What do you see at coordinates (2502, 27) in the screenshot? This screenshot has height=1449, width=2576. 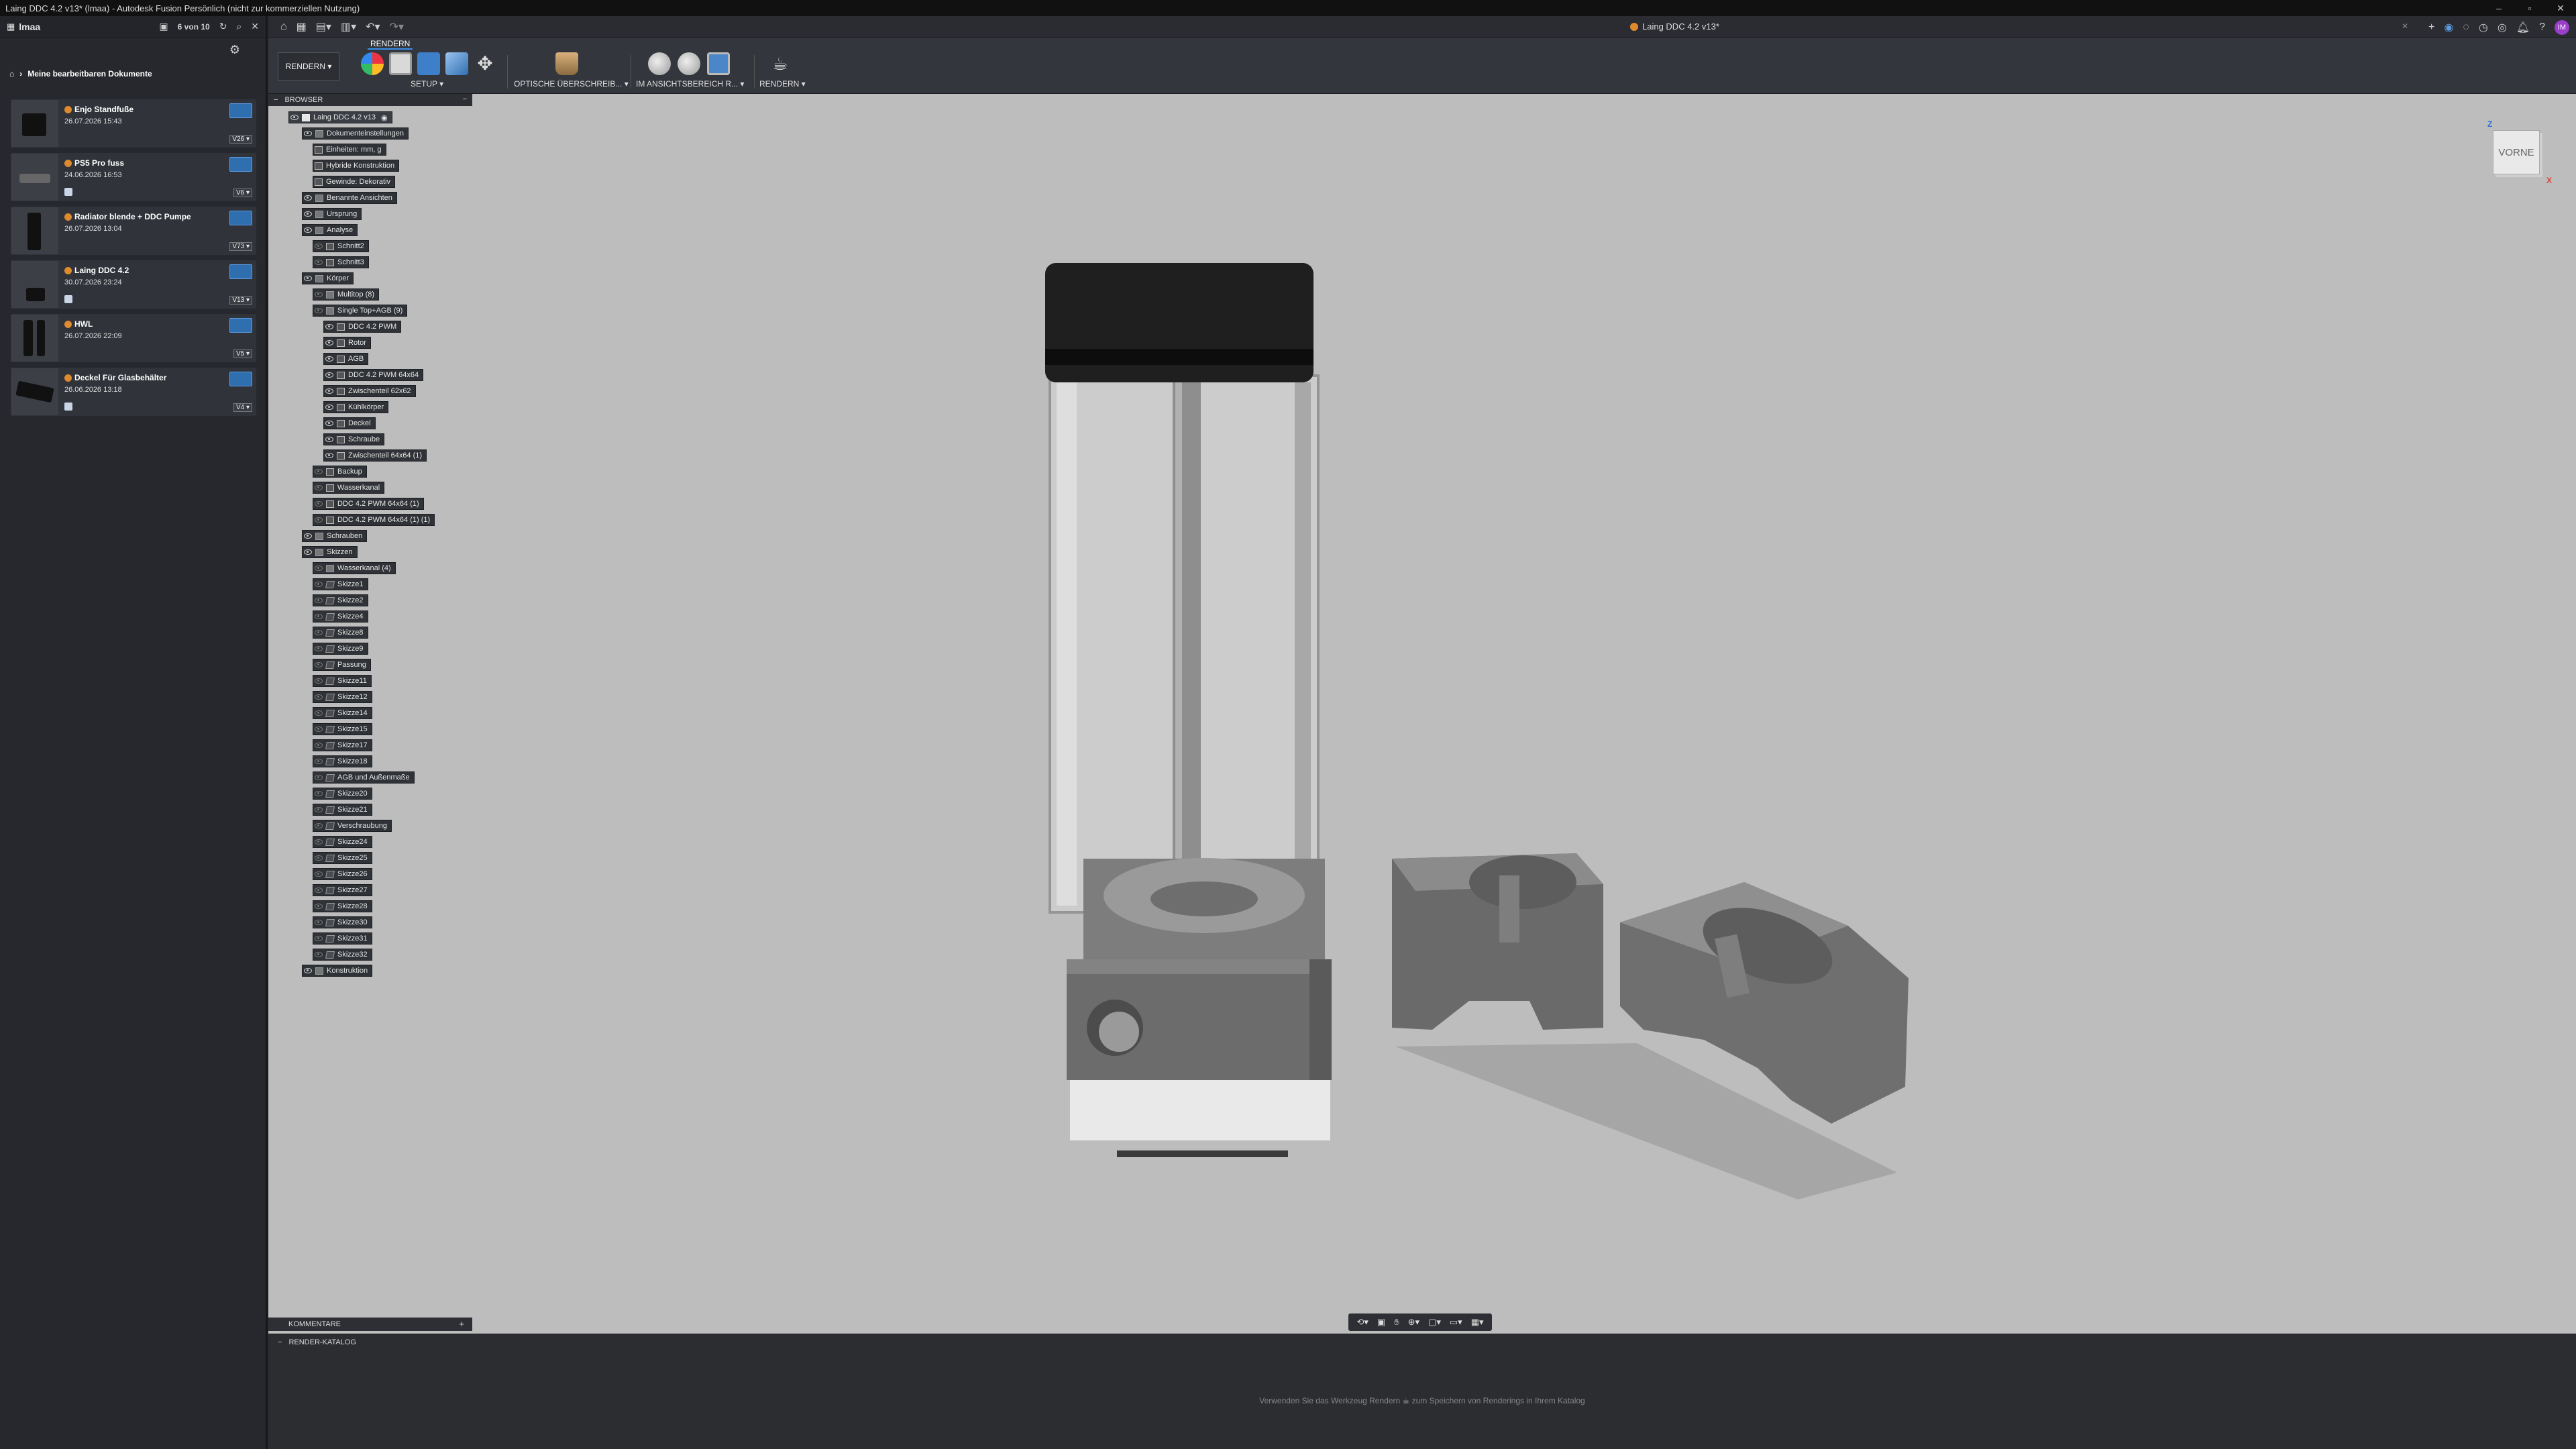 I see `sync-icon: ◎` at bounding box center [2502, 27].